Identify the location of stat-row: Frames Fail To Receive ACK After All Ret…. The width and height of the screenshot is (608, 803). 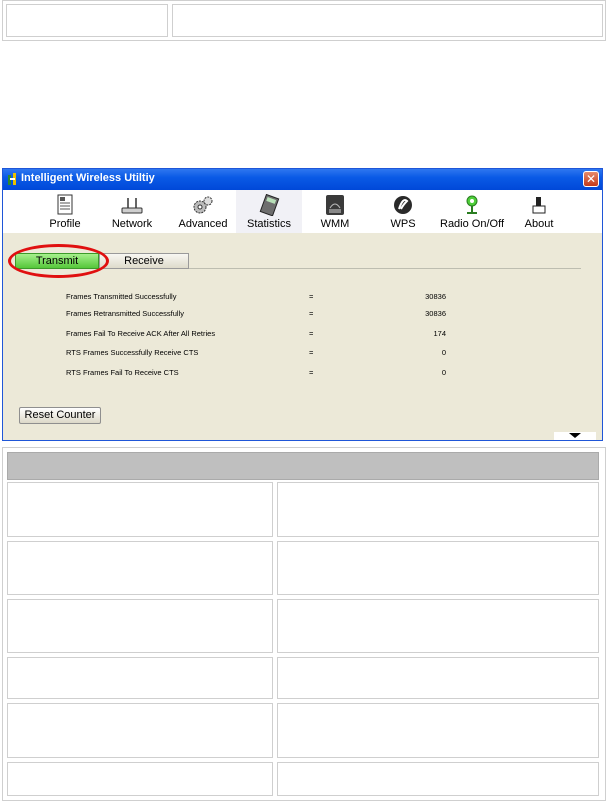
(302, 335).